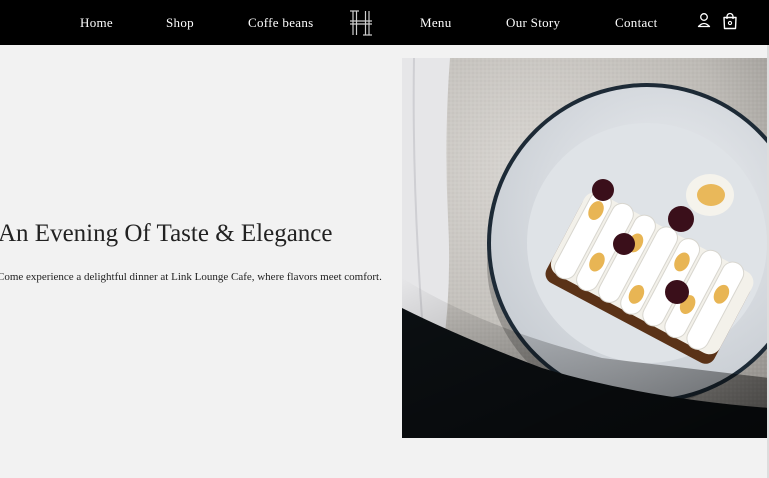 This screenshot has width=769, height=478. What do you see at coordinates (436, 22) in the screenshot?
I see `nav-link-menu: Menu` at bounding box center [436, 22].